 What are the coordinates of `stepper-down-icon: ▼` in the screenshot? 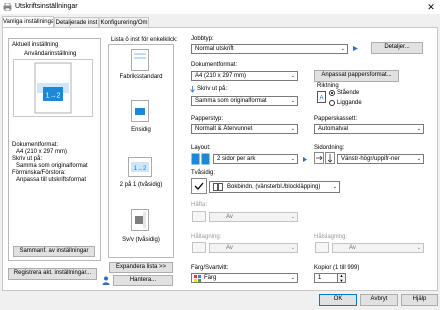 It's located at (341, 281).